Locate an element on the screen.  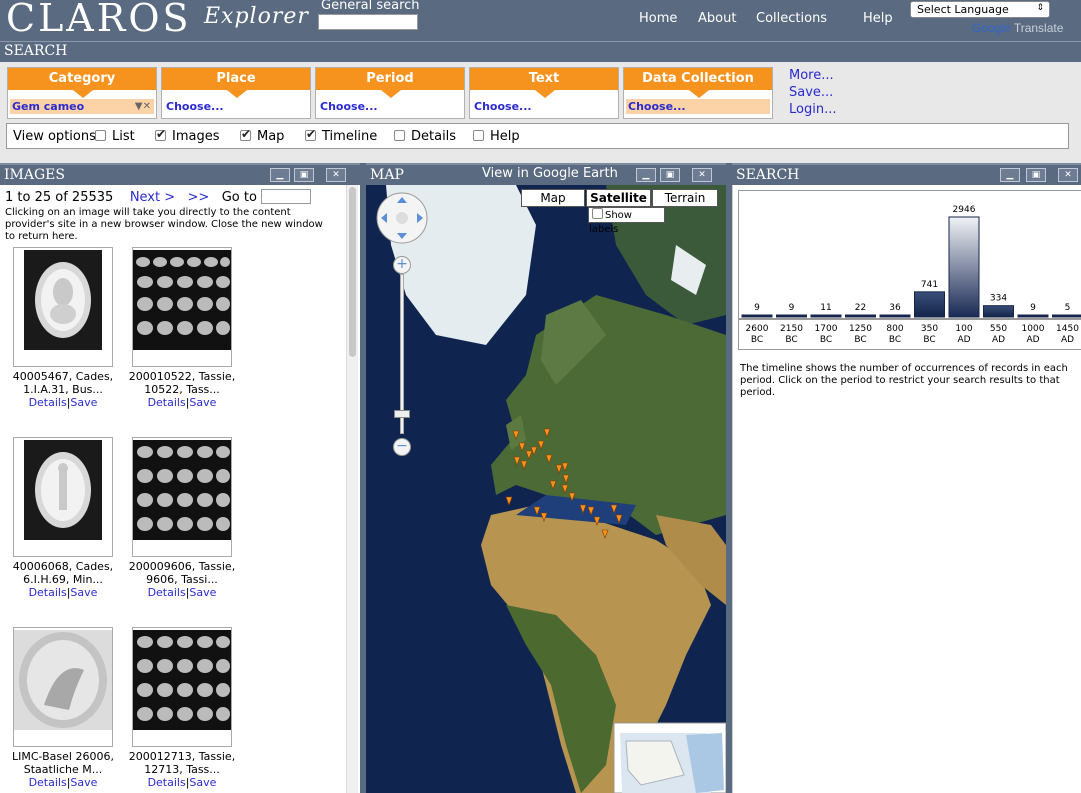
goto-input is located at coordinates (286, 196).